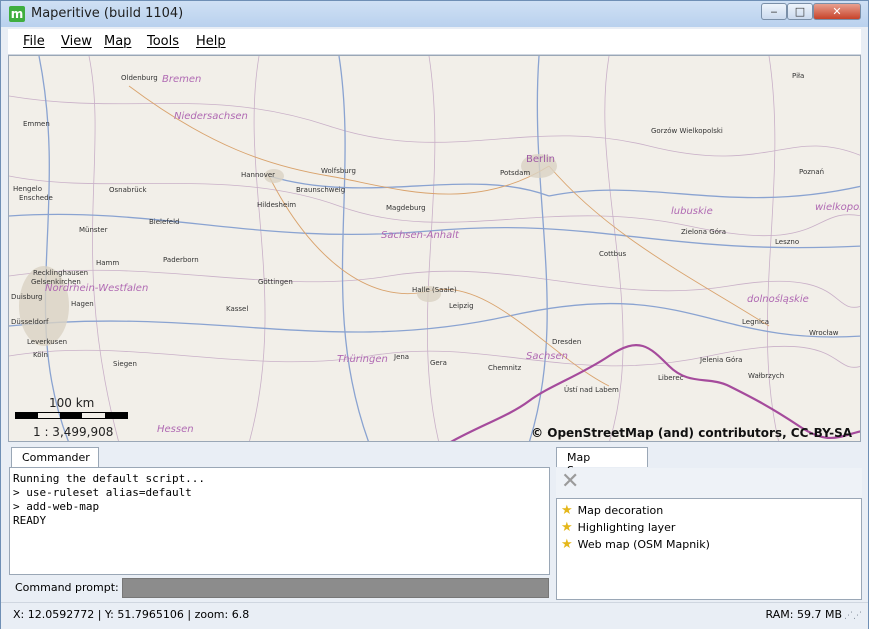 Image resolution: width=869 pixels, height=629 pixels. What do you see at coordinates (402, 357) in the screenshot?
I see `map-label-city: Jena` at bounding box center [402, 357].